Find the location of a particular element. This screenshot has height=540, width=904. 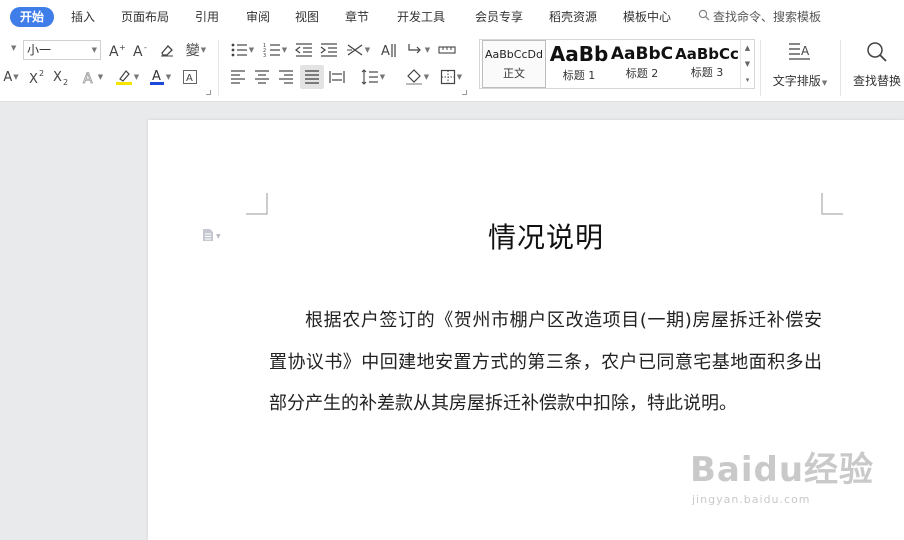

sort-button: ▼ is located at coordinates (418, 50).